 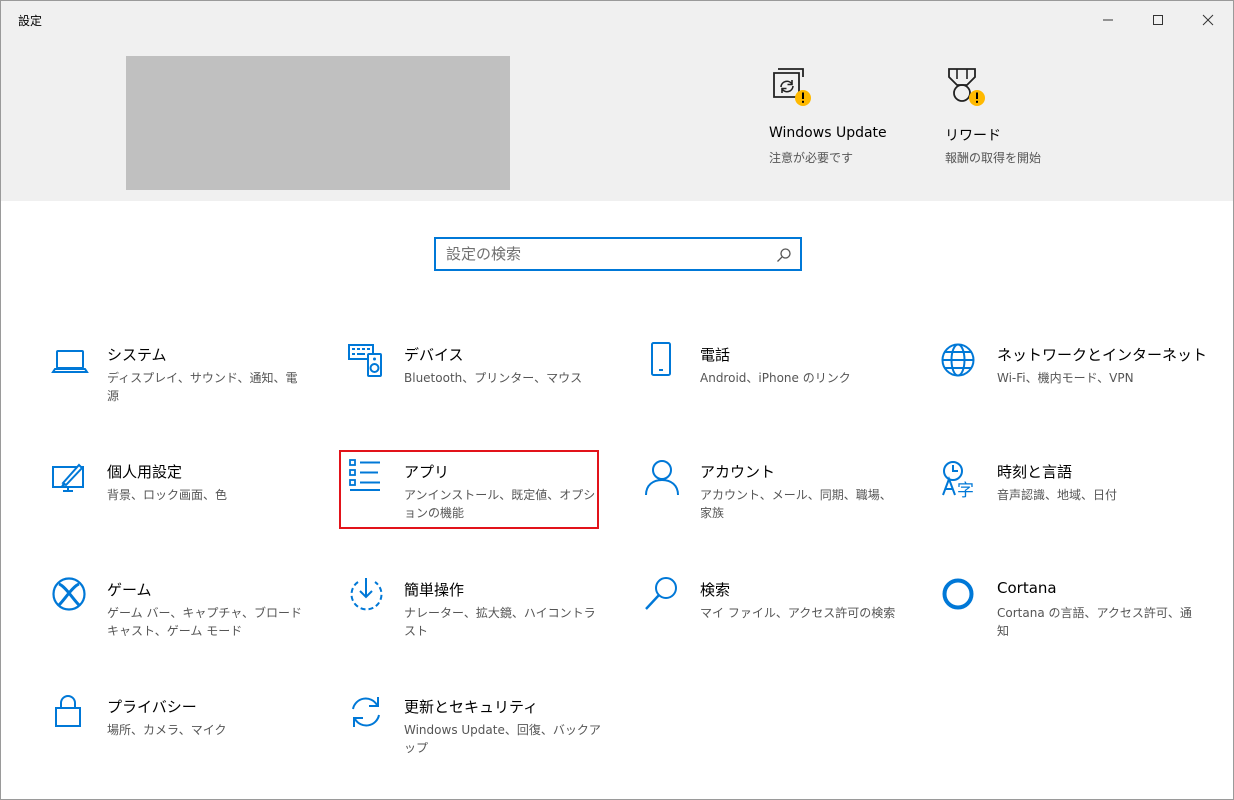 I want to click on search-icon, so click(x=784, y=255).